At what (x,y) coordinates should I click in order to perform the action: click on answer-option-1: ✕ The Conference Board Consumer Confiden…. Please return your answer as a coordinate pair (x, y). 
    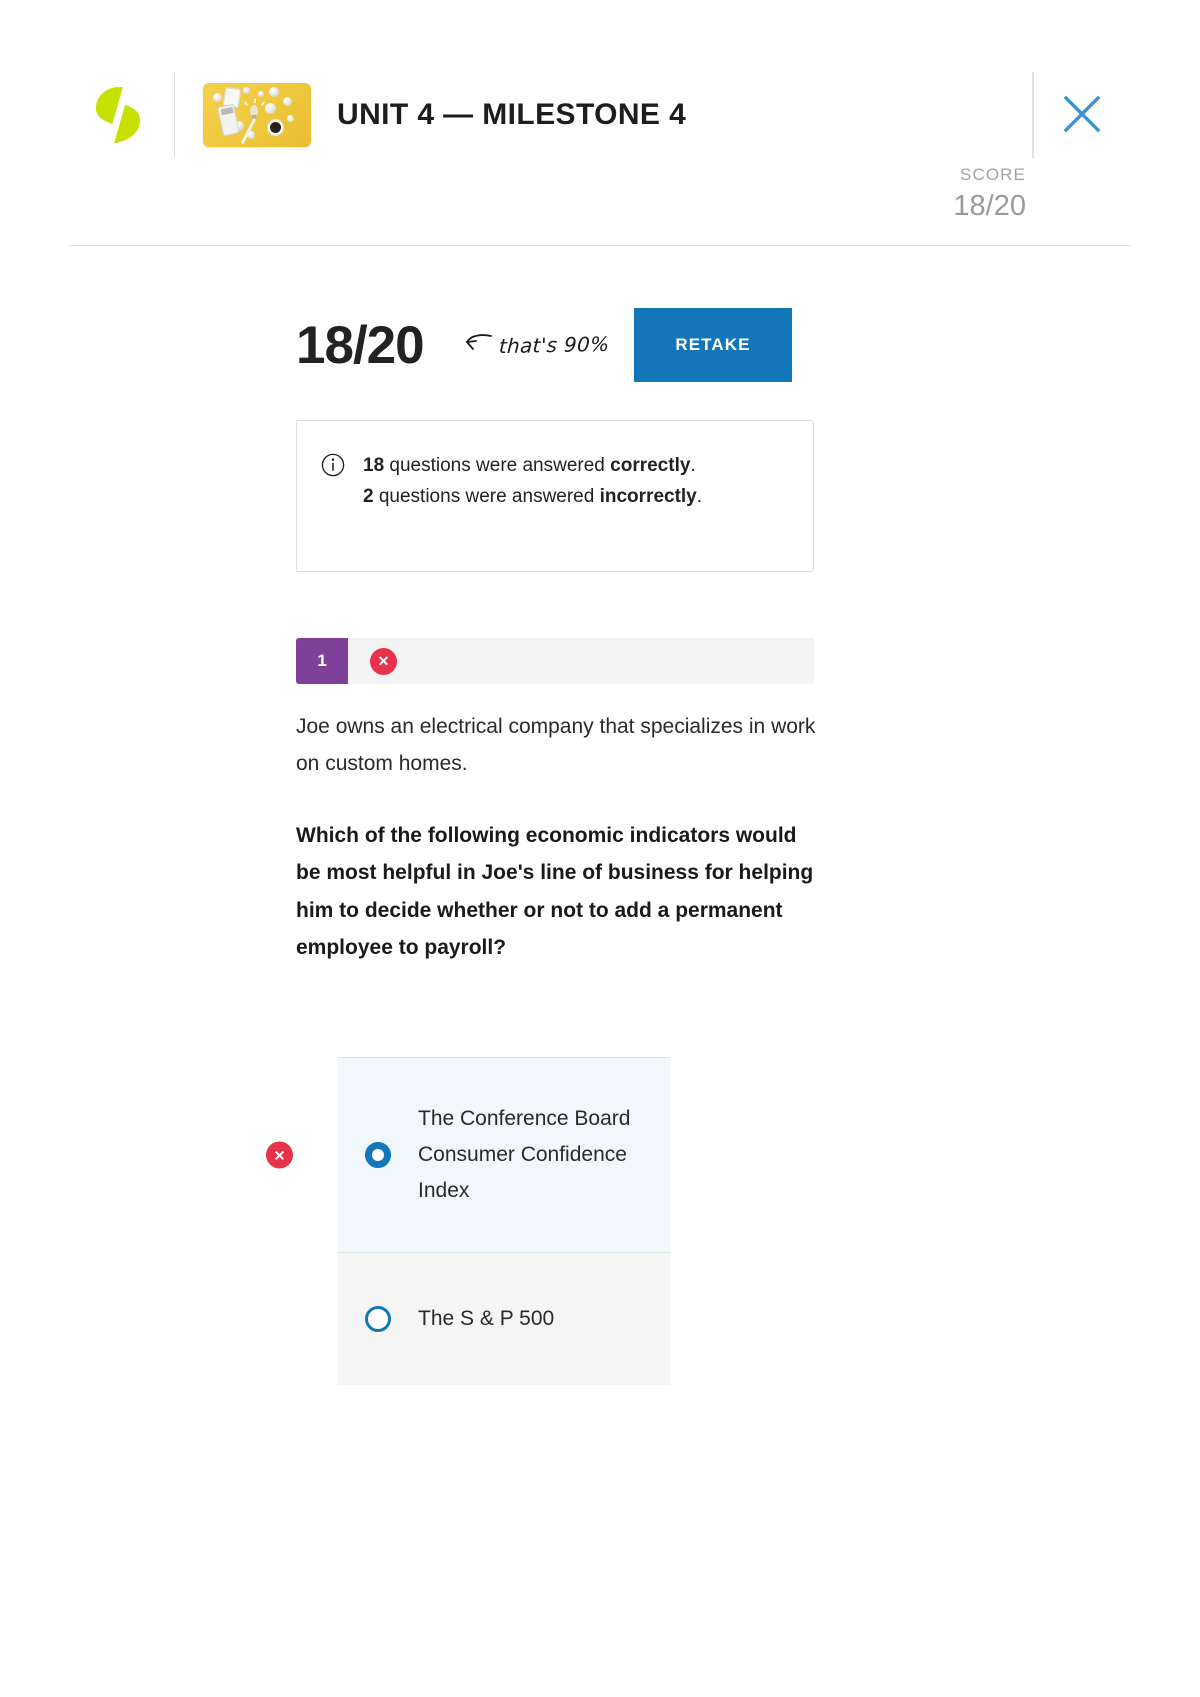
    Looking at the image, I should click on (468, 1154).